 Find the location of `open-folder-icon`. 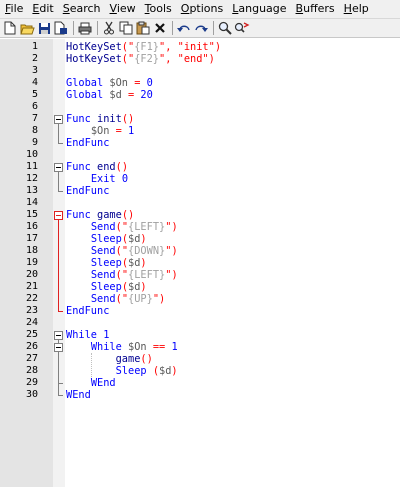

open-folder-icon is located at coordinates (27, 28).